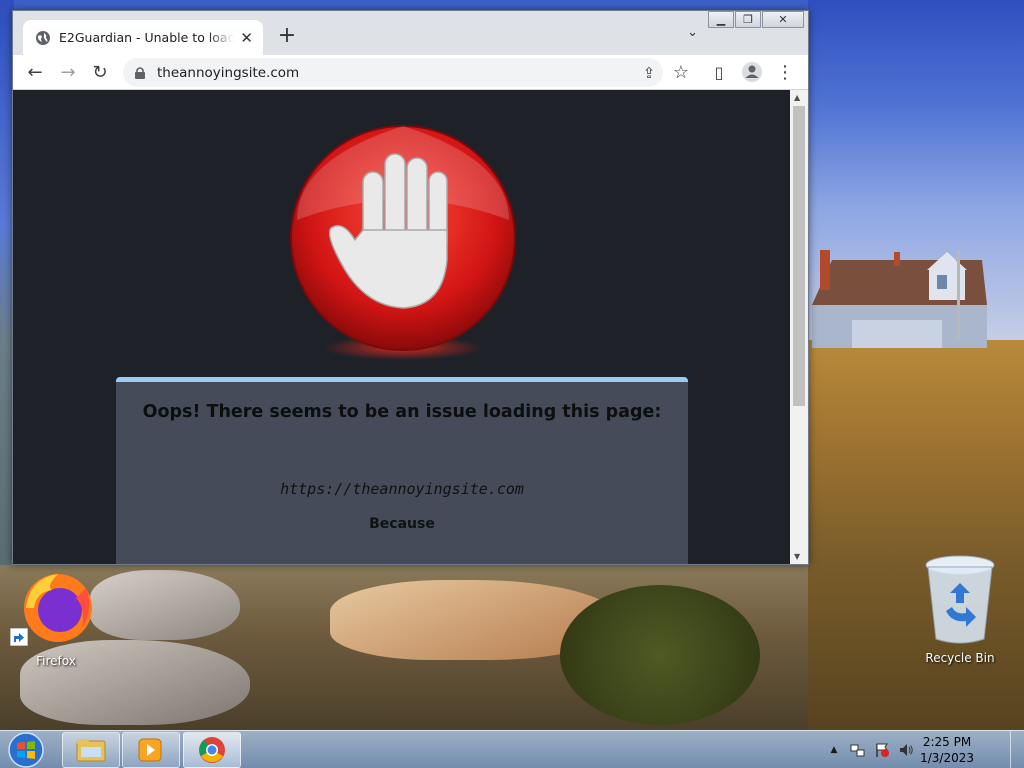 This screenshot has height=768, width=1024. Describe the element at coordinates (43, 37) in the screenshot. I see `globe-icon` at that location.